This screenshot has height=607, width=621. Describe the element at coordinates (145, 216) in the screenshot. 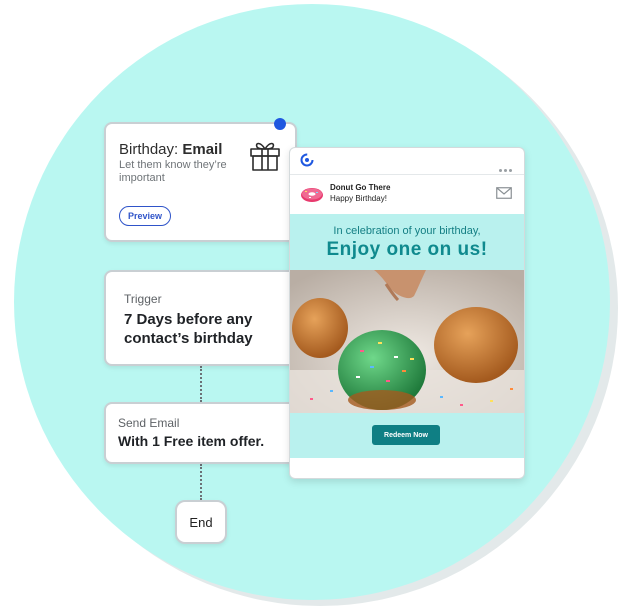

I see `preview-button: Preview` at that location.